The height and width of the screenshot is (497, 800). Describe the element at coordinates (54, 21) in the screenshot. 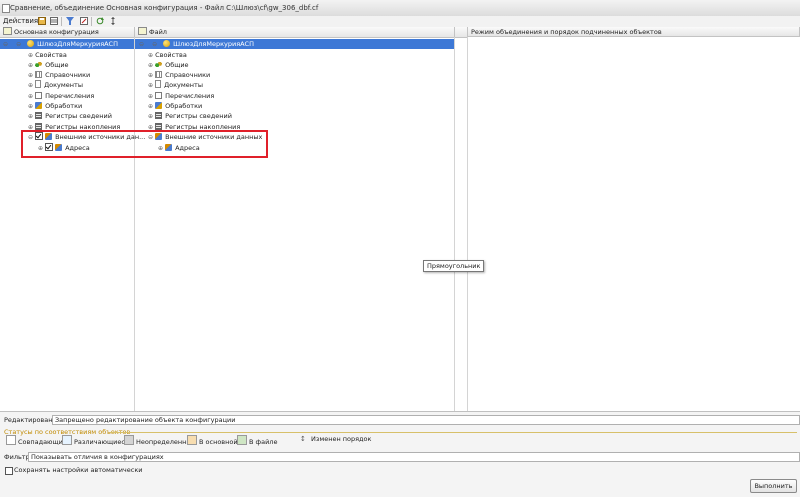

I see `compare-icon` at that location.